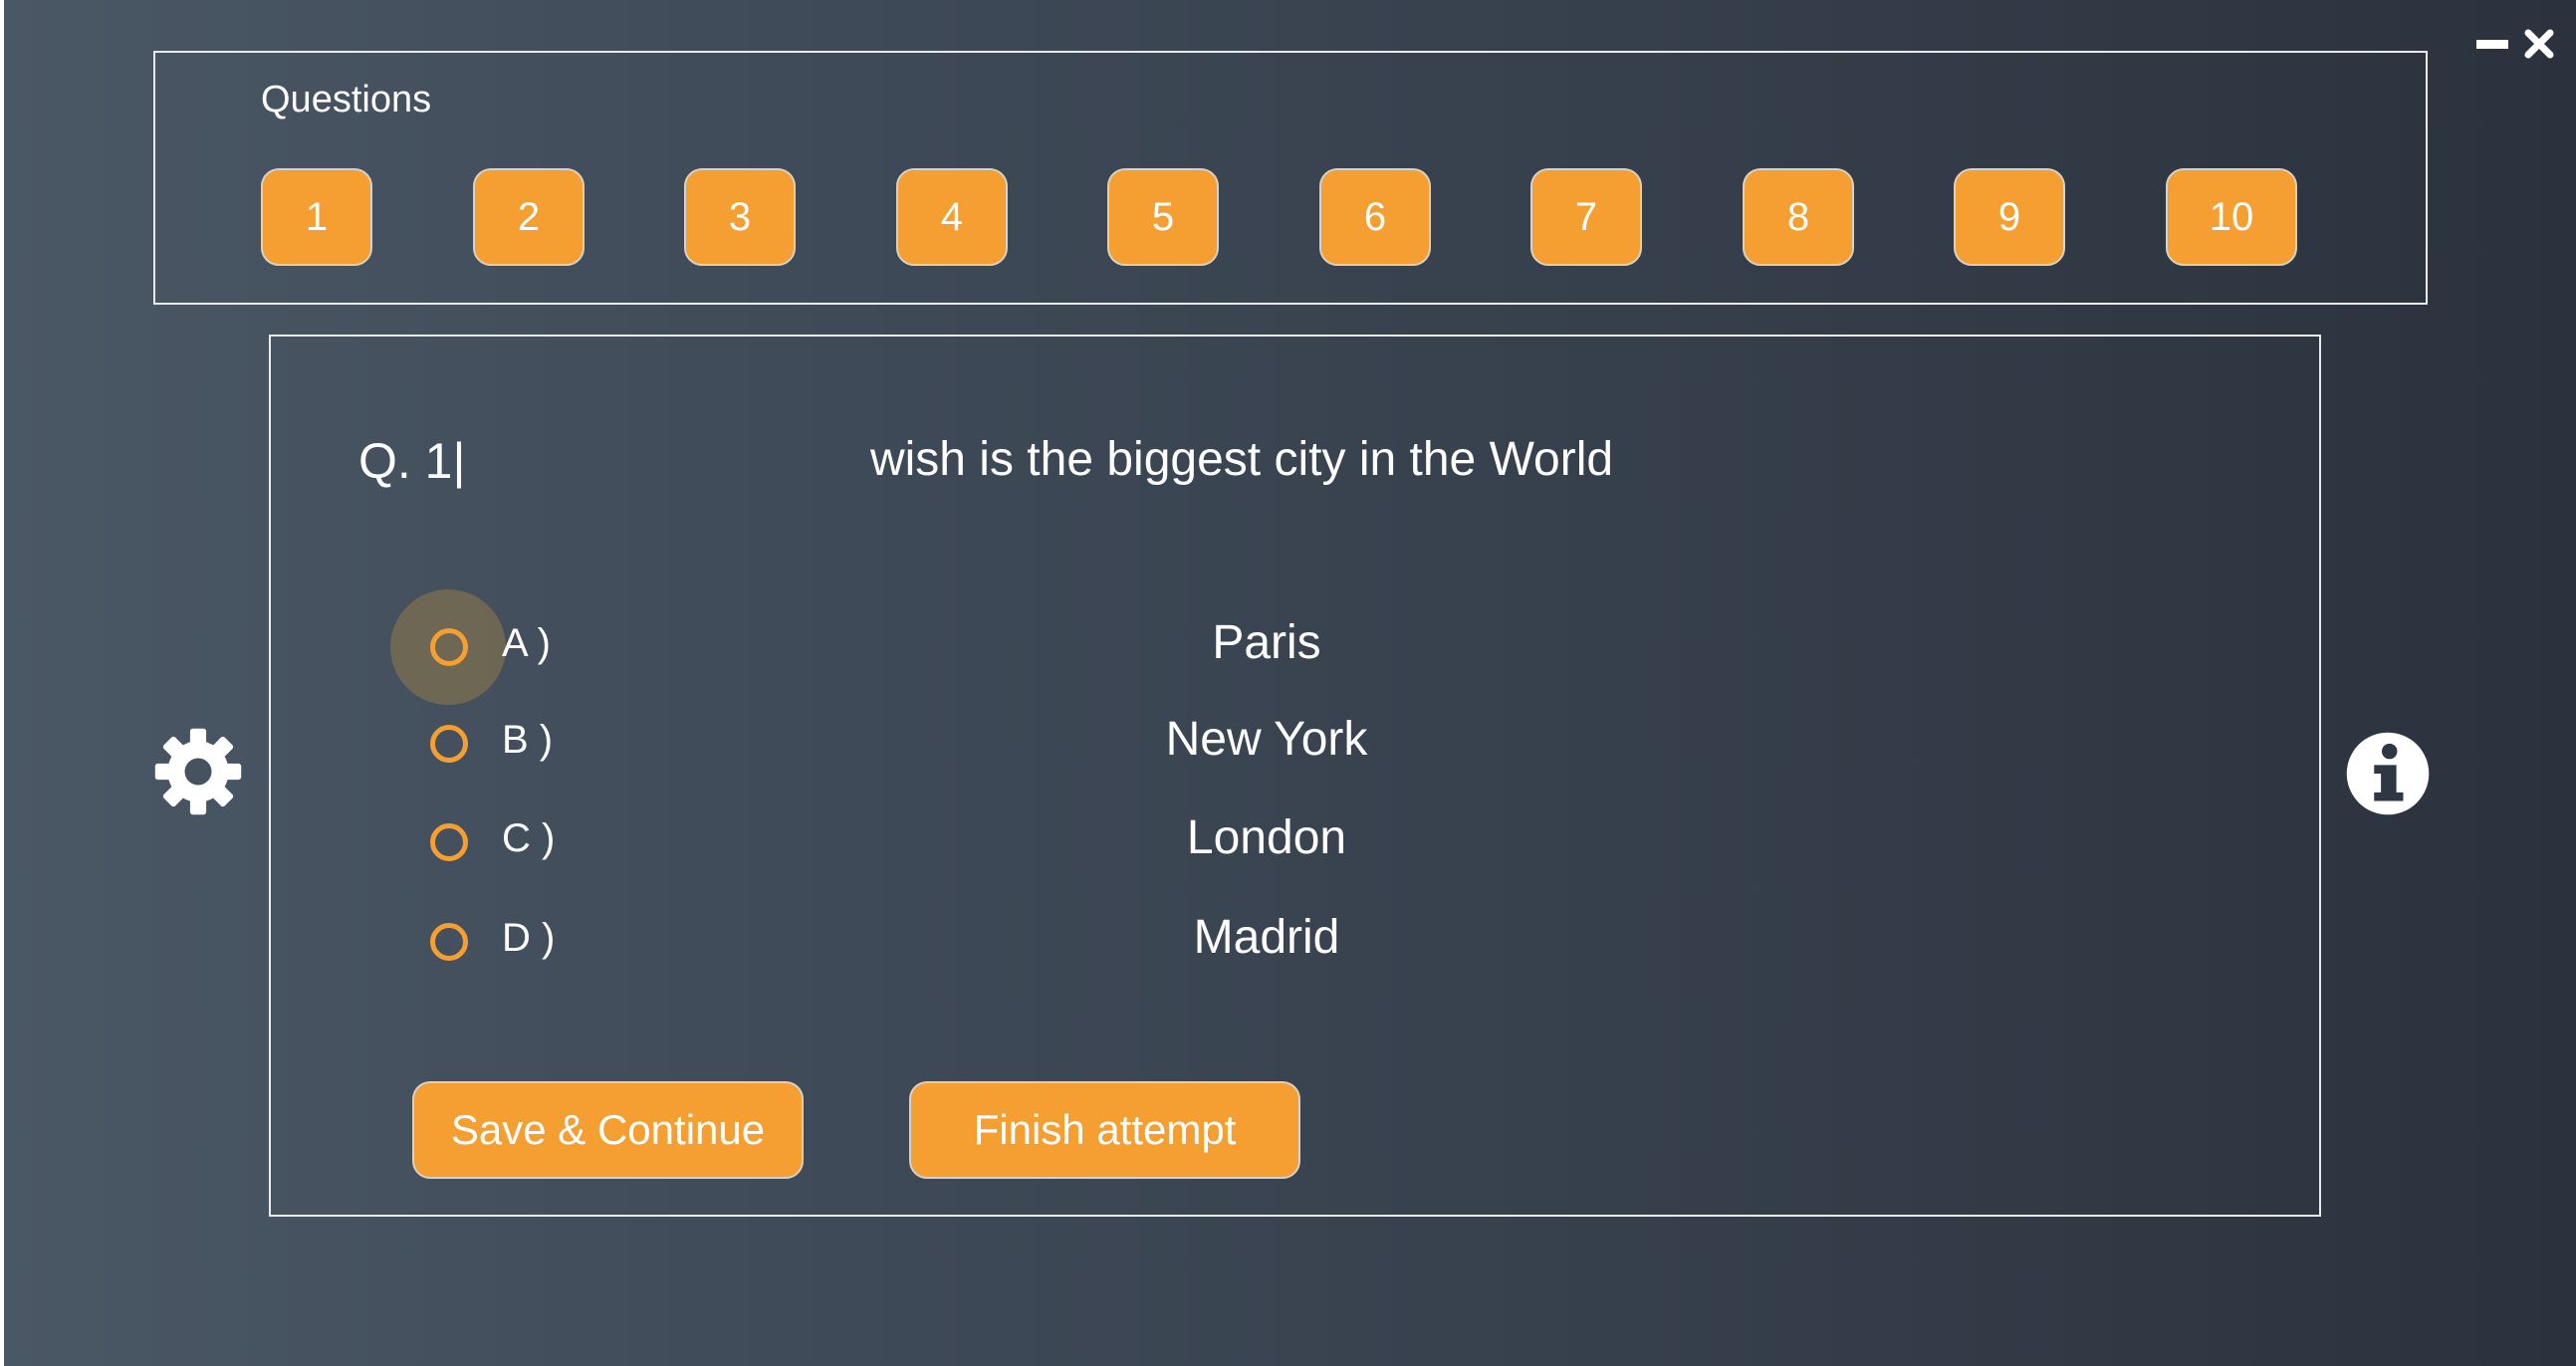  What do you see at coordinates (2231, 217) in the screenshot?
I see `question-button-10: 10` at bounding box center [2231, 217].